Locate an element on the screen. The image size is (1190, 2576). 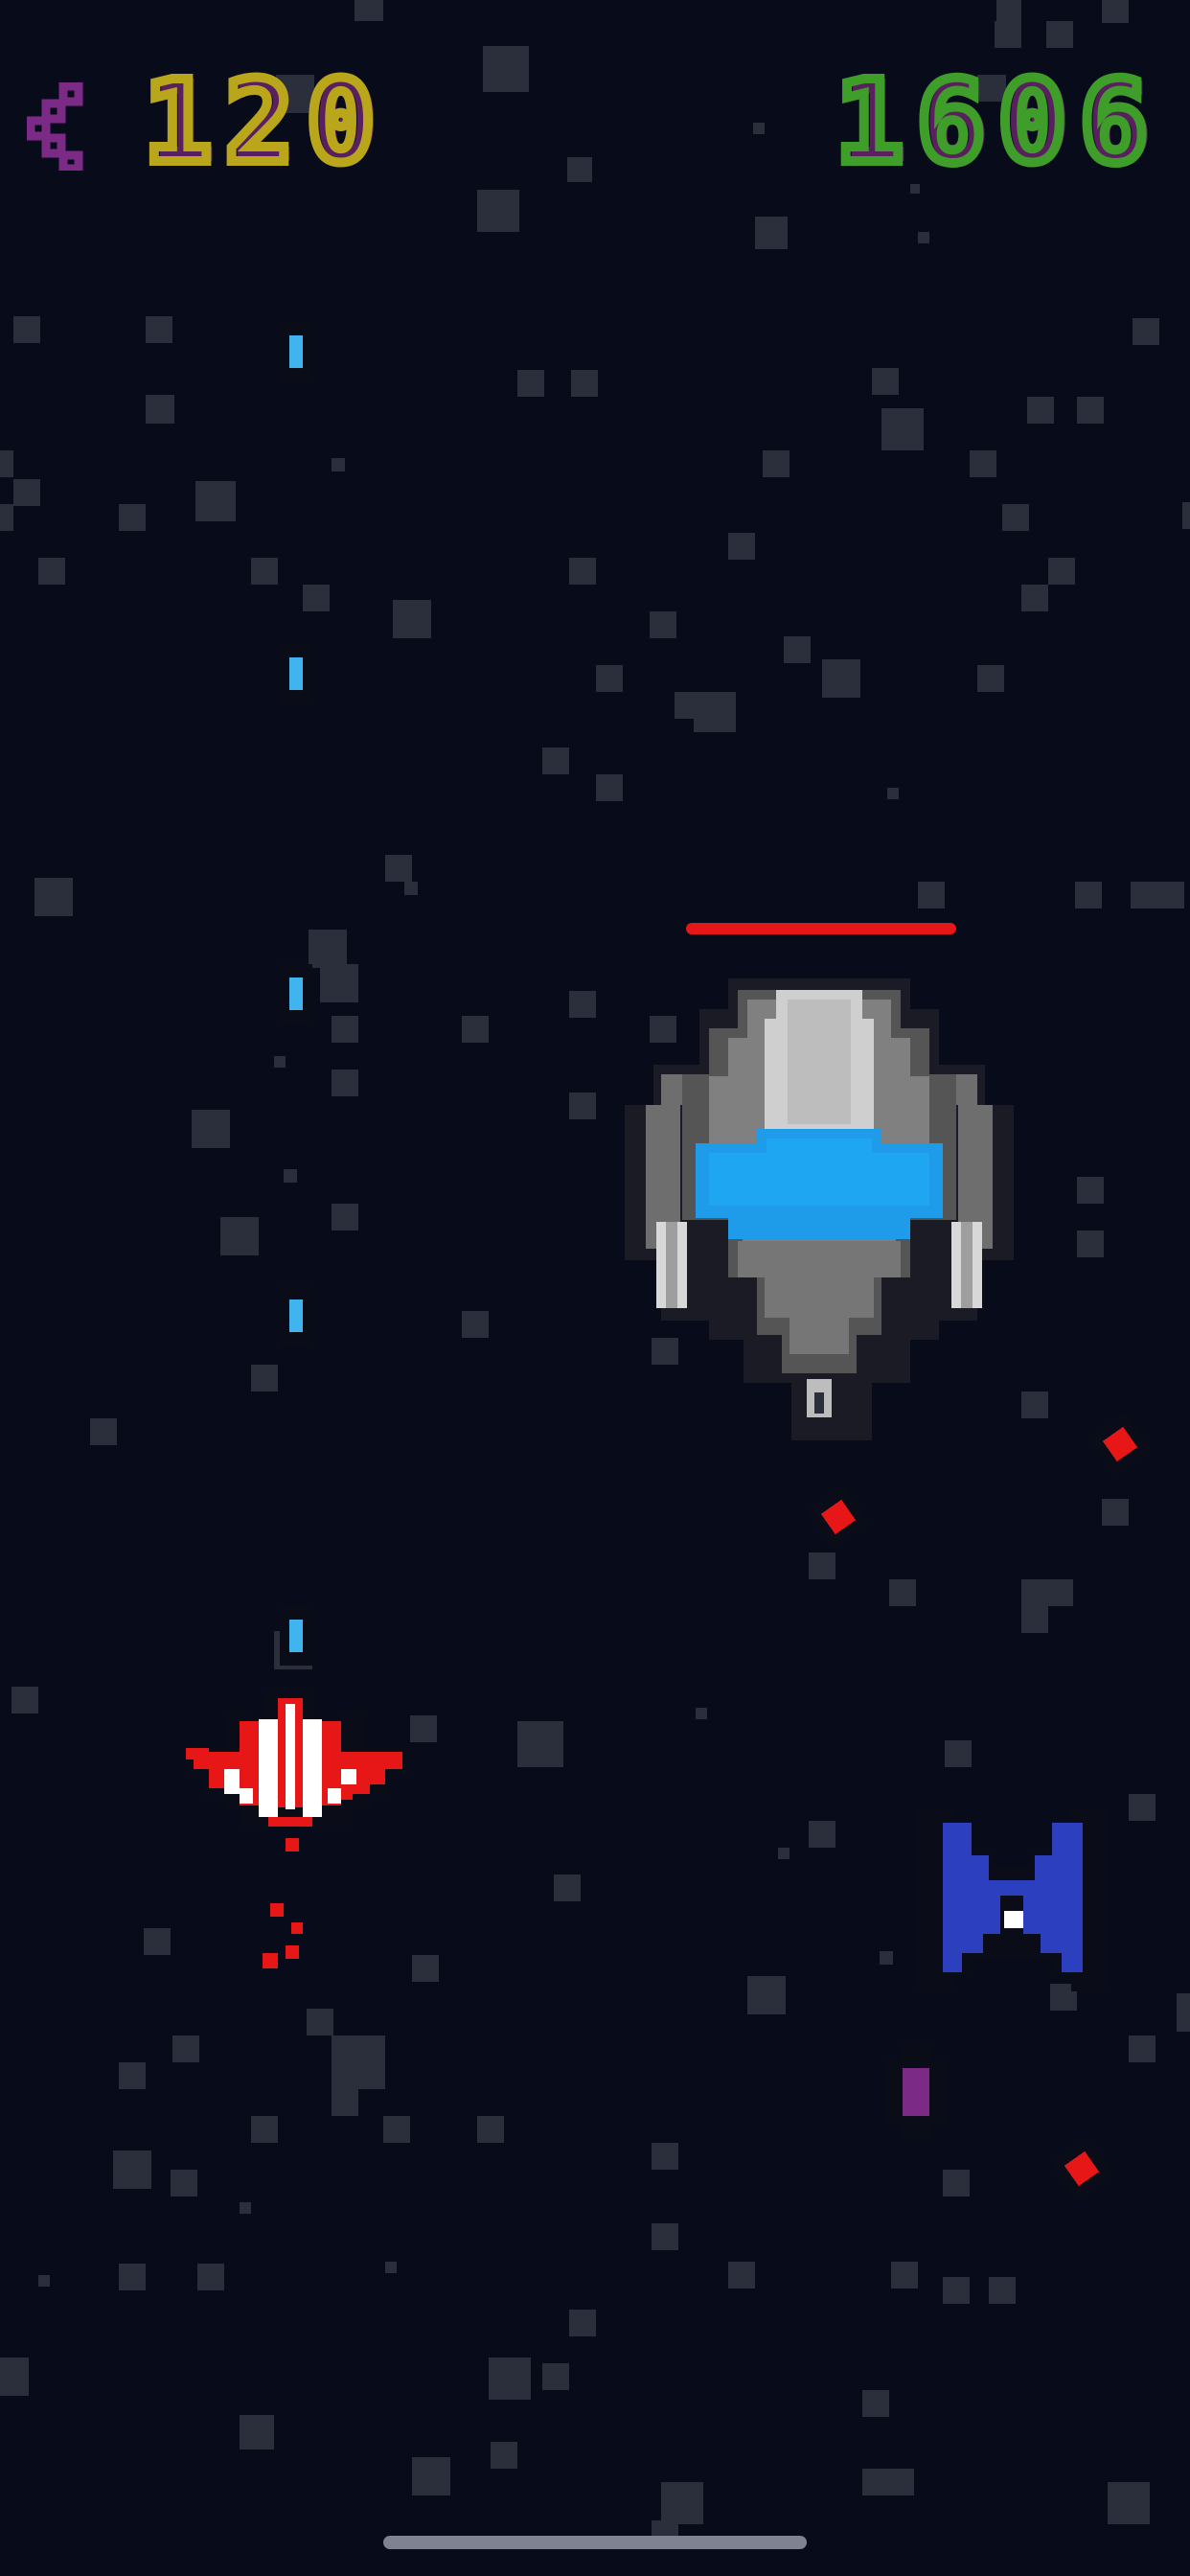
engine-exhaust is located at coordinates (283, 1903).